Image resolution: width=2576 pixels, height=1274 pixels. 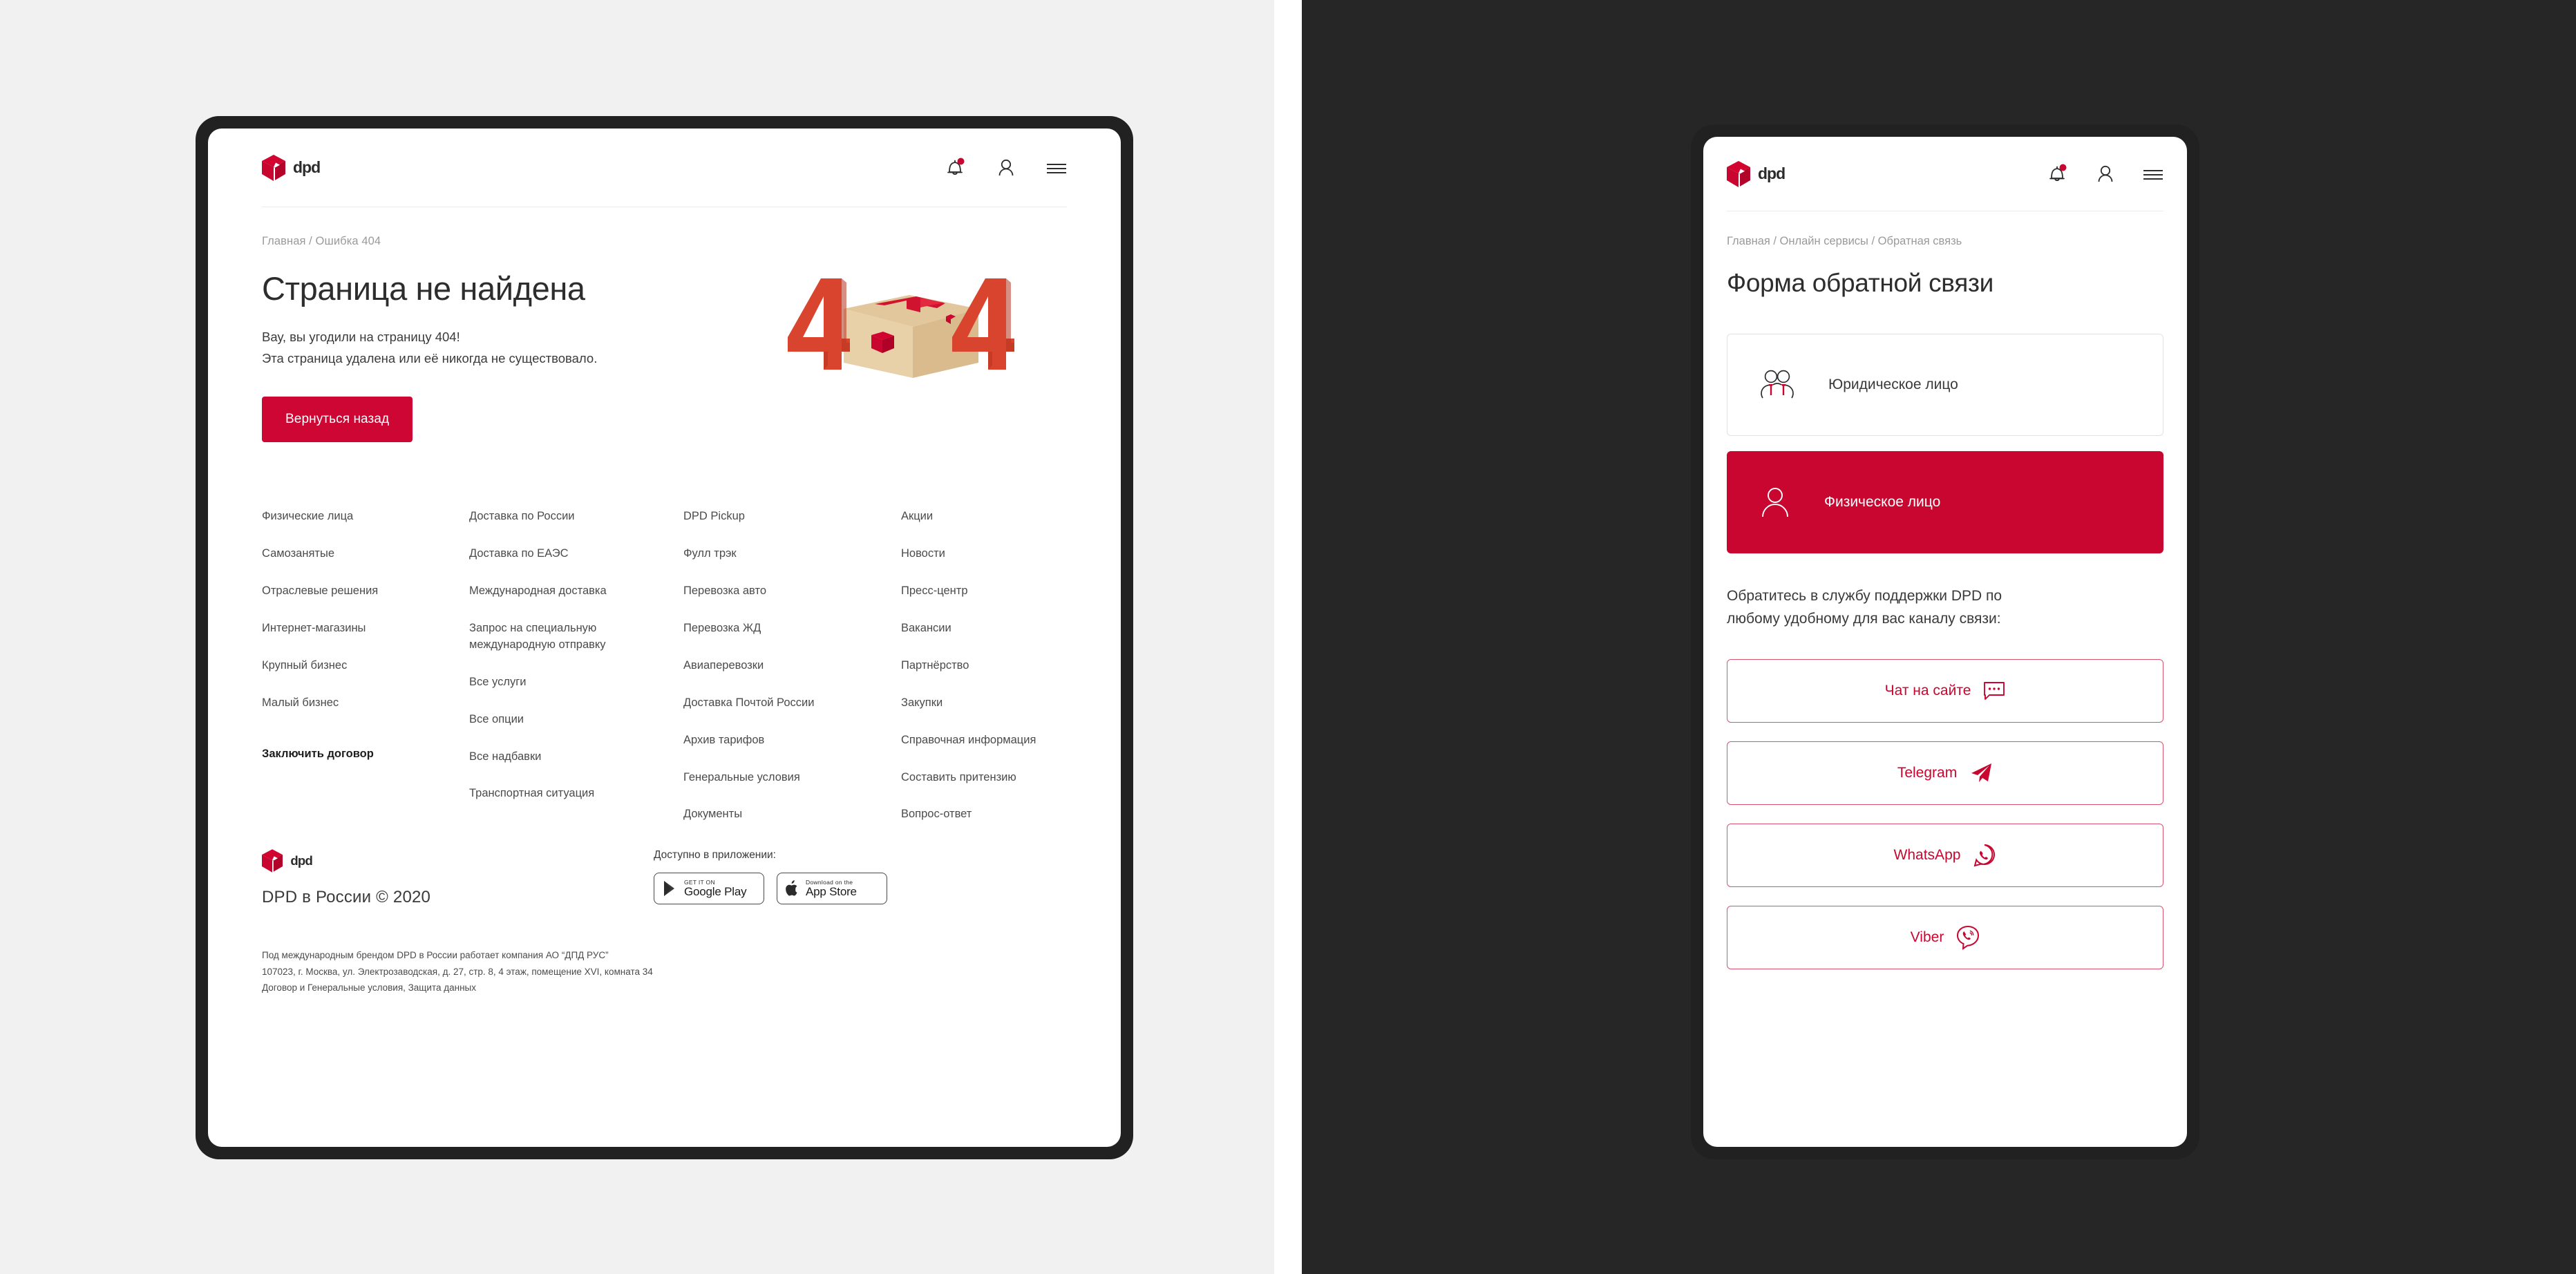 I want to click on footer-link: Доставка по ЕАЭС, so click(x=555, y=554).